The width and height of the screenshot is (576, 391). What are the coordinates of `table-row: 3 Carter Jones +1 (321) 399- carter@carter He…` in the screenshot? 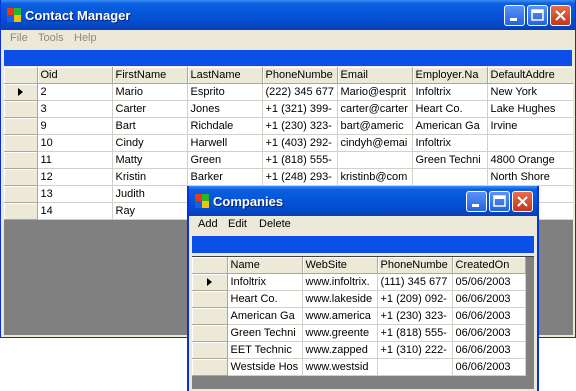 It's located at (288, 109).